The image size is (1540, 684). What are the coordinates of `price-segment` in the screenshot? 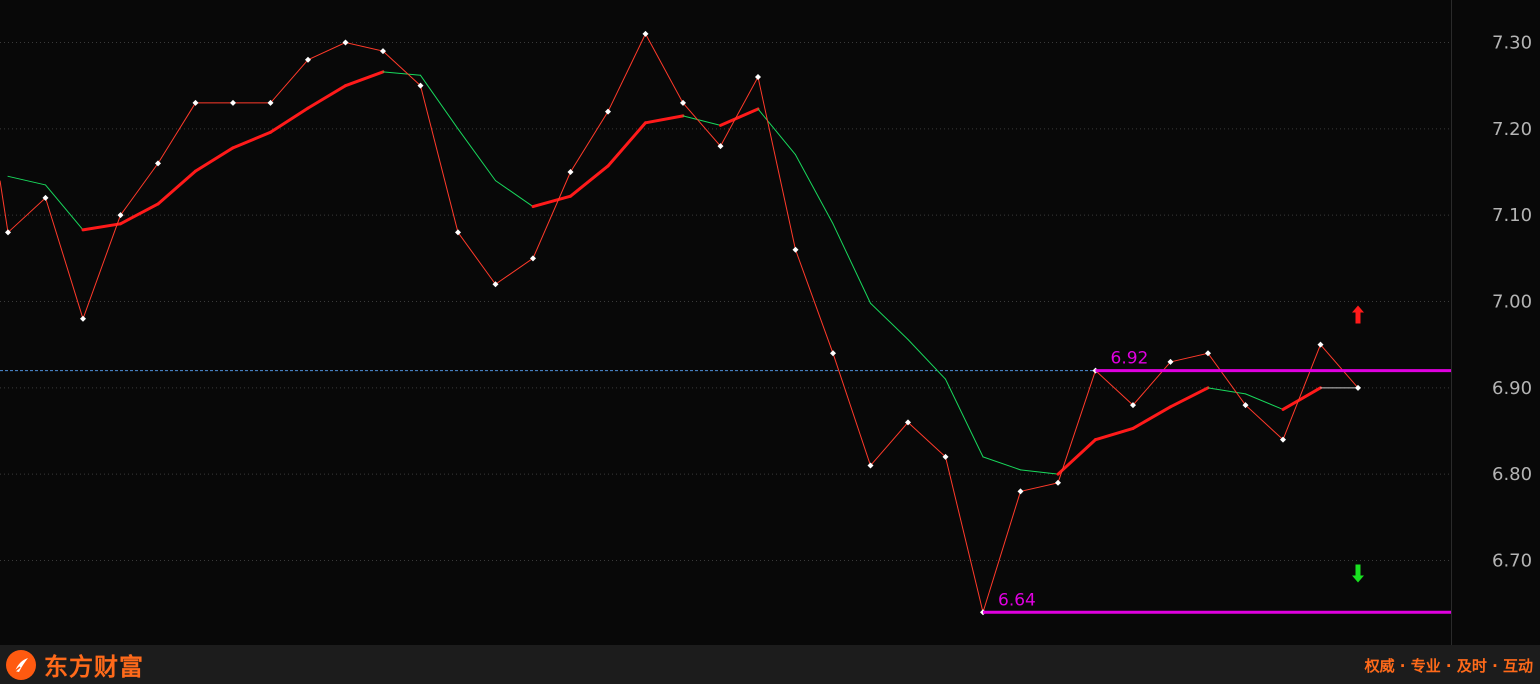 It's located at (4, 206).